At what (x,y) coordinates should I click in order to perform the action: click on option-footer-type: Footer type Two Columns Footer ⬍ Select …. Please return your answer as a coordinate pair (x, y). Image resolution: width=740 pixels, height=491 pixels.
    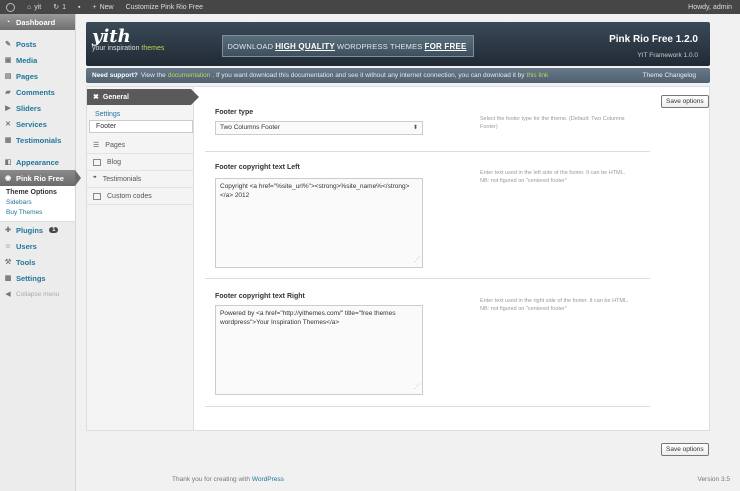
    Looking at the image, I should click on (427, 119).